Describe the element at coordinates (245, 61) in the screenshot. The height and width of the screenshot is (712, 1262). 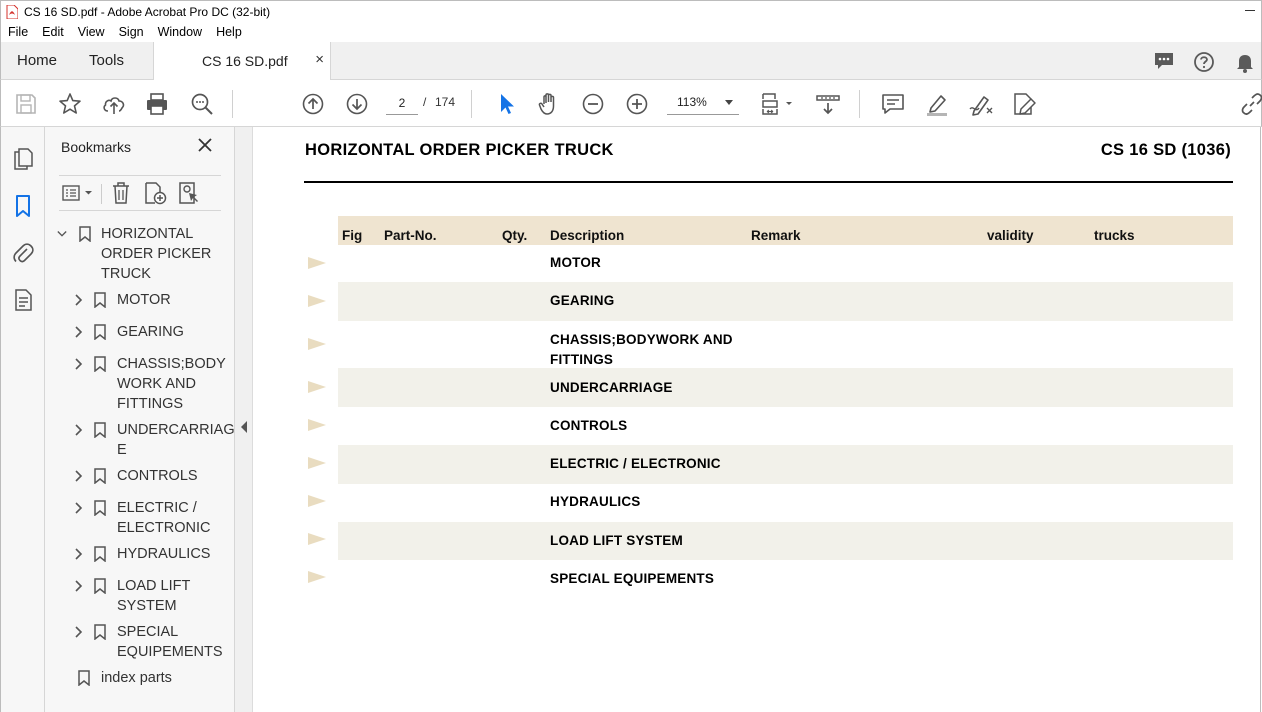
I see `tab-document-label: CS 16 SD.pdf` at that location.